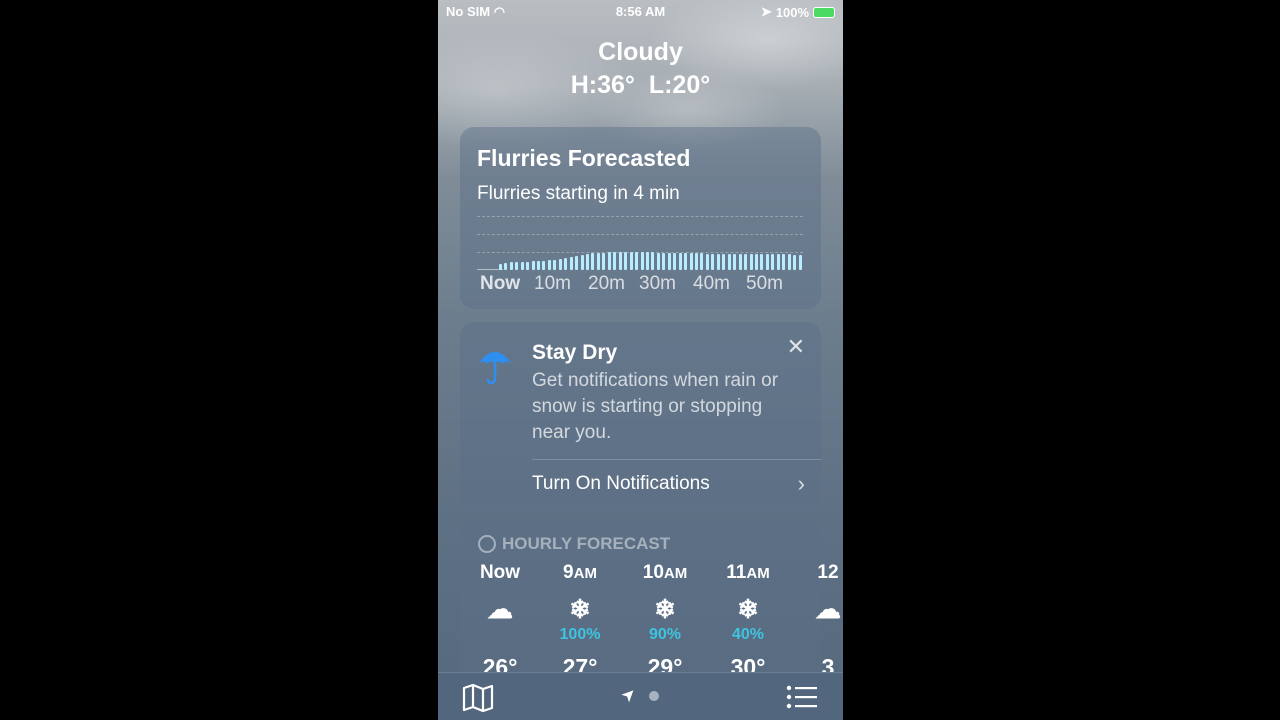 The image size is (1280, 720). What do you see at coordinates (500, 572) in the screenshot?
I see `hour-label: Now` at bounding box center [500, 572].